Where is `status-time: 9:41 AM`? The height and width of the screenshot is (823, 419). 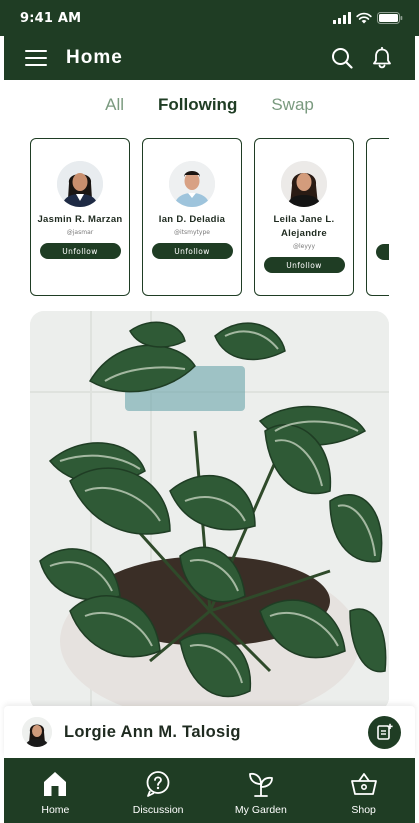 status-time: 9:41 AM is located at coordinates (51, 18).